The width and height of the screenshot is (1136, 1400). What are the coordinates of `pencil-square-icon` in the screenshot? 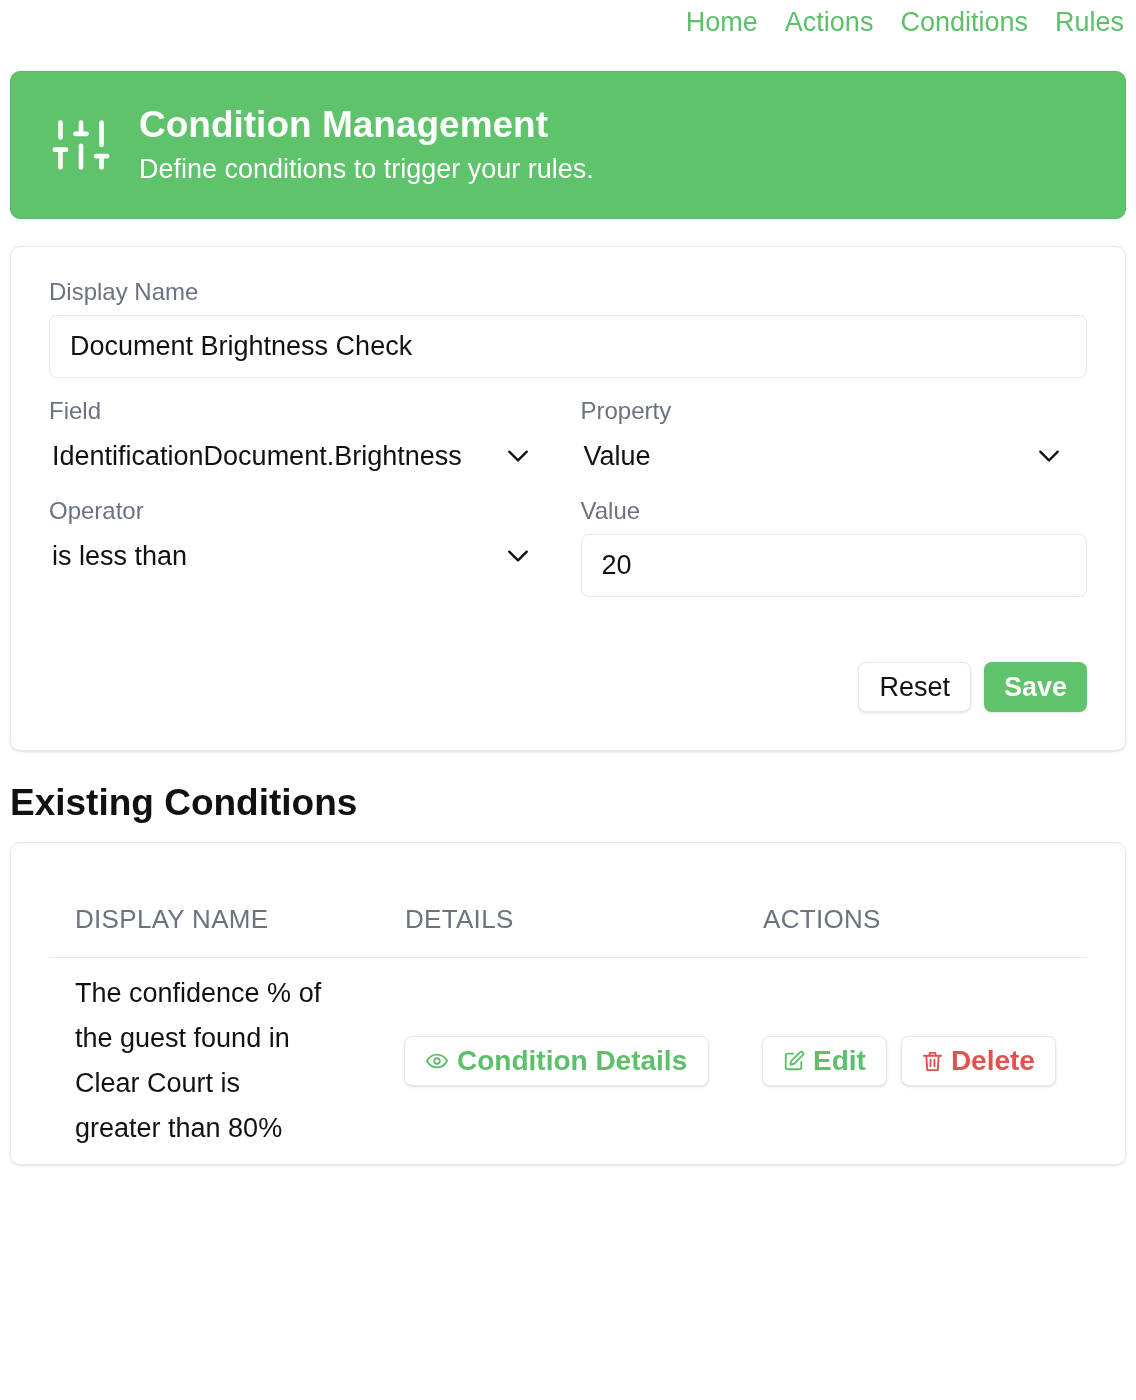 It's located at (794, 1061).